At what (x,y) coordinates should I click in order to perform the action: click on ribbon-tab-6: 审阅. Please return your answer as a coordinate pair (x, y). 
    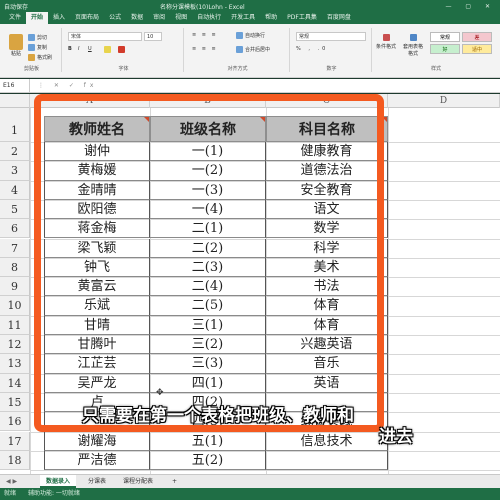
    Looking at the image, I should click on (159, 18).